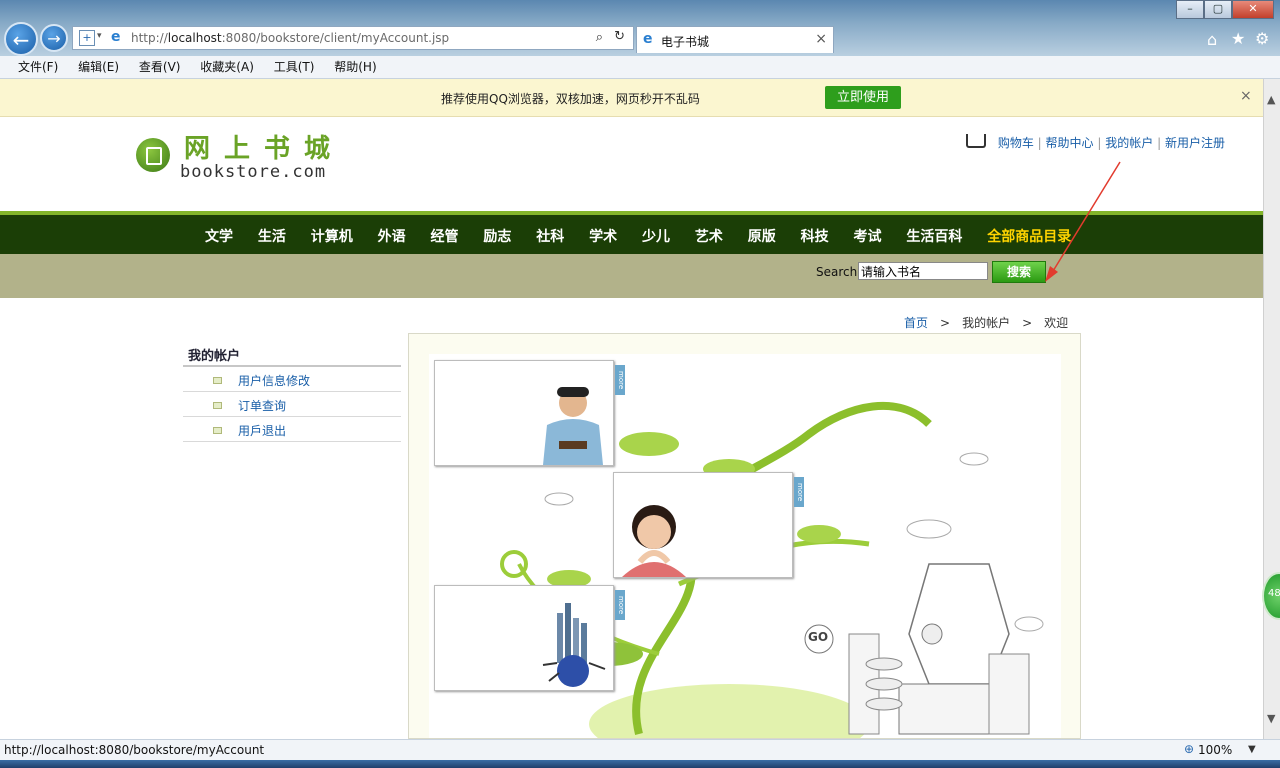 This screenshot has width=1280, height=768. Describe the element at coordinates (292, 429) in the screenshot. I see `sidebar-item-logout: 用戶退出` at that location.